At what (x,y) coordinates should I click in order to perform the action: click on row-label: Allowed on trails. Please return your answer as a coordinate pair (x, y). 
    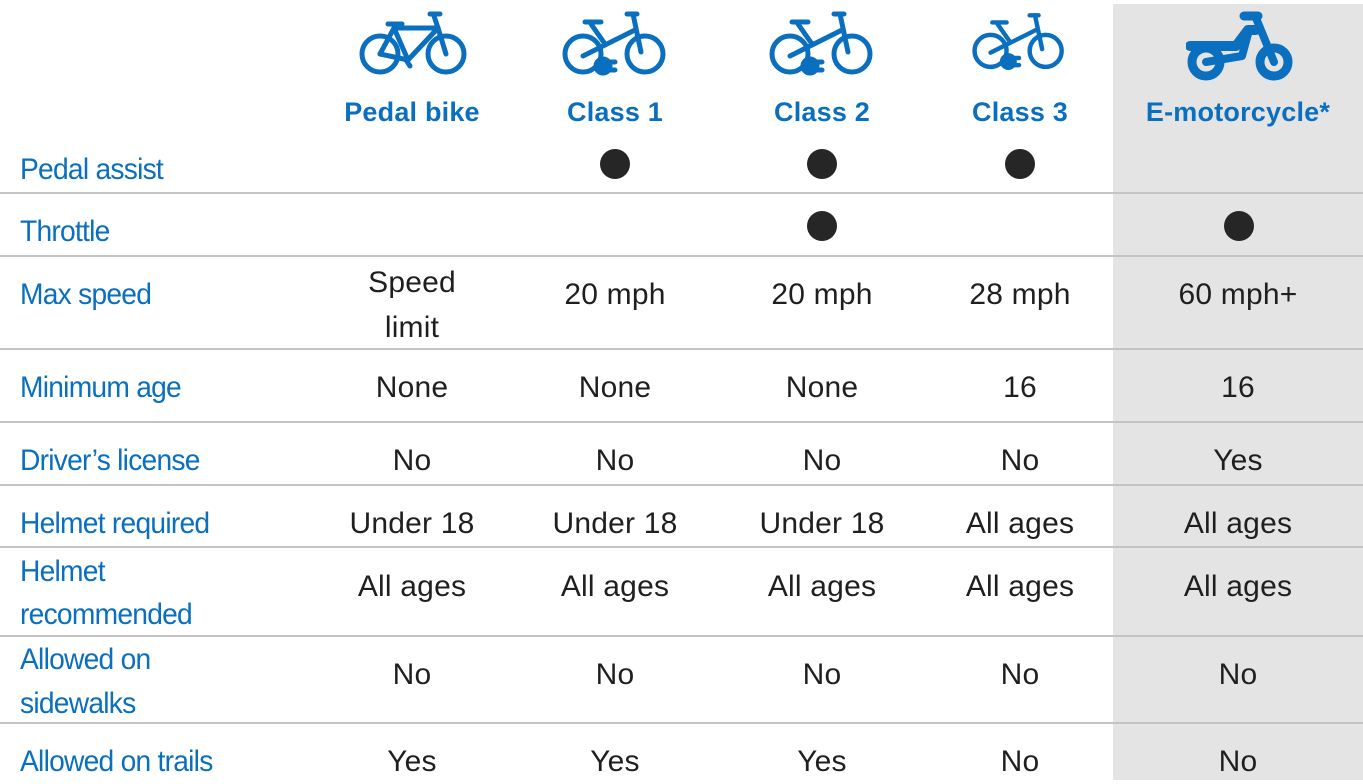
    Looking at the image, I should click on (116, 761).